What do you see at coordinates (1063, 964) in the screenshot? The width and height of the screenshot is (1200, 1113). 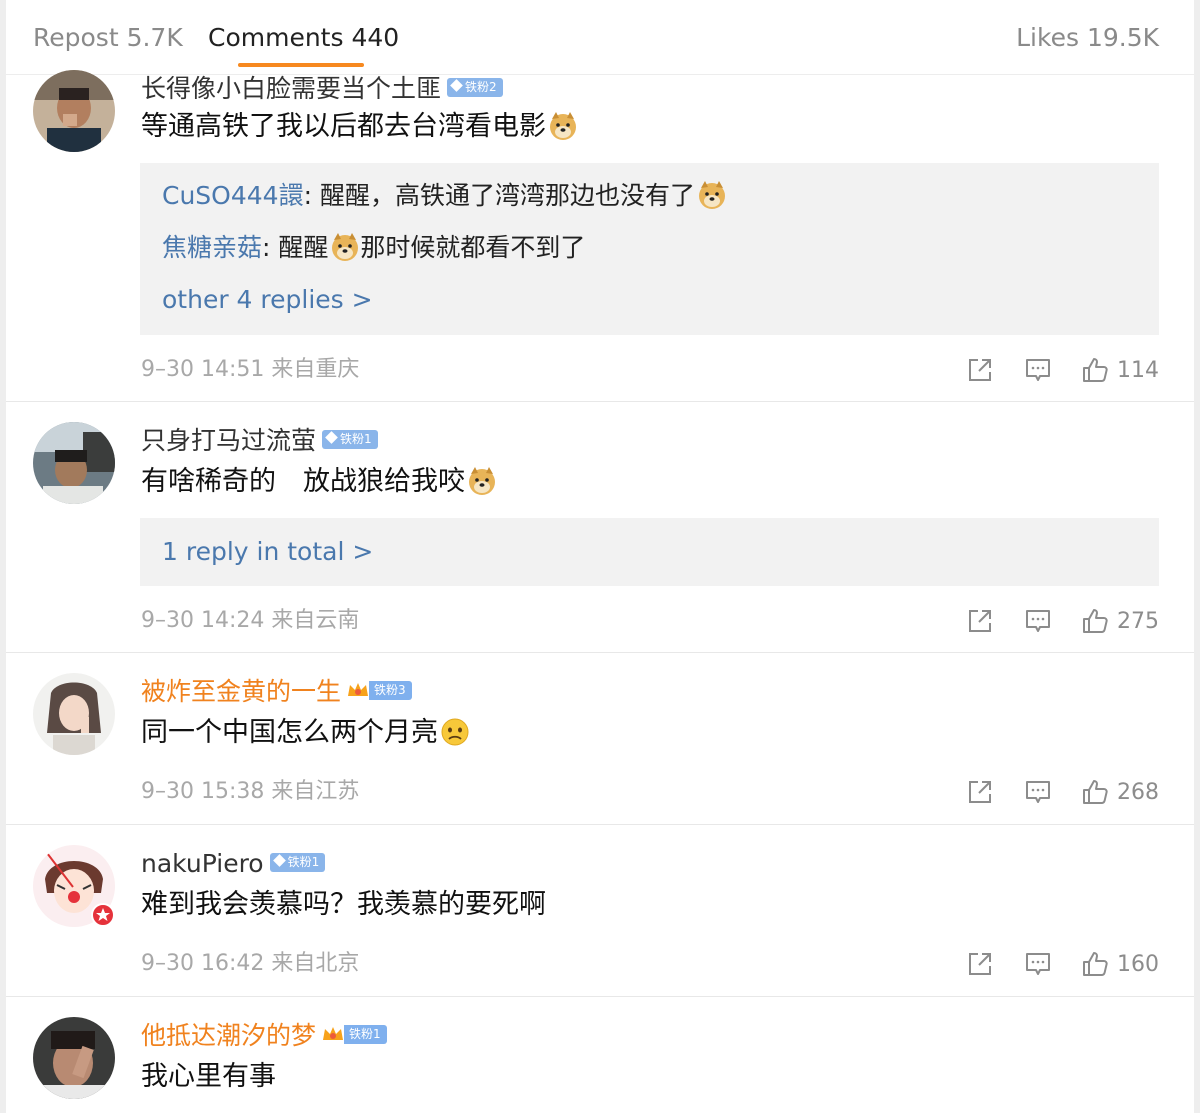 I see `comment-actions: 160` at bounding box center [1063, 964].